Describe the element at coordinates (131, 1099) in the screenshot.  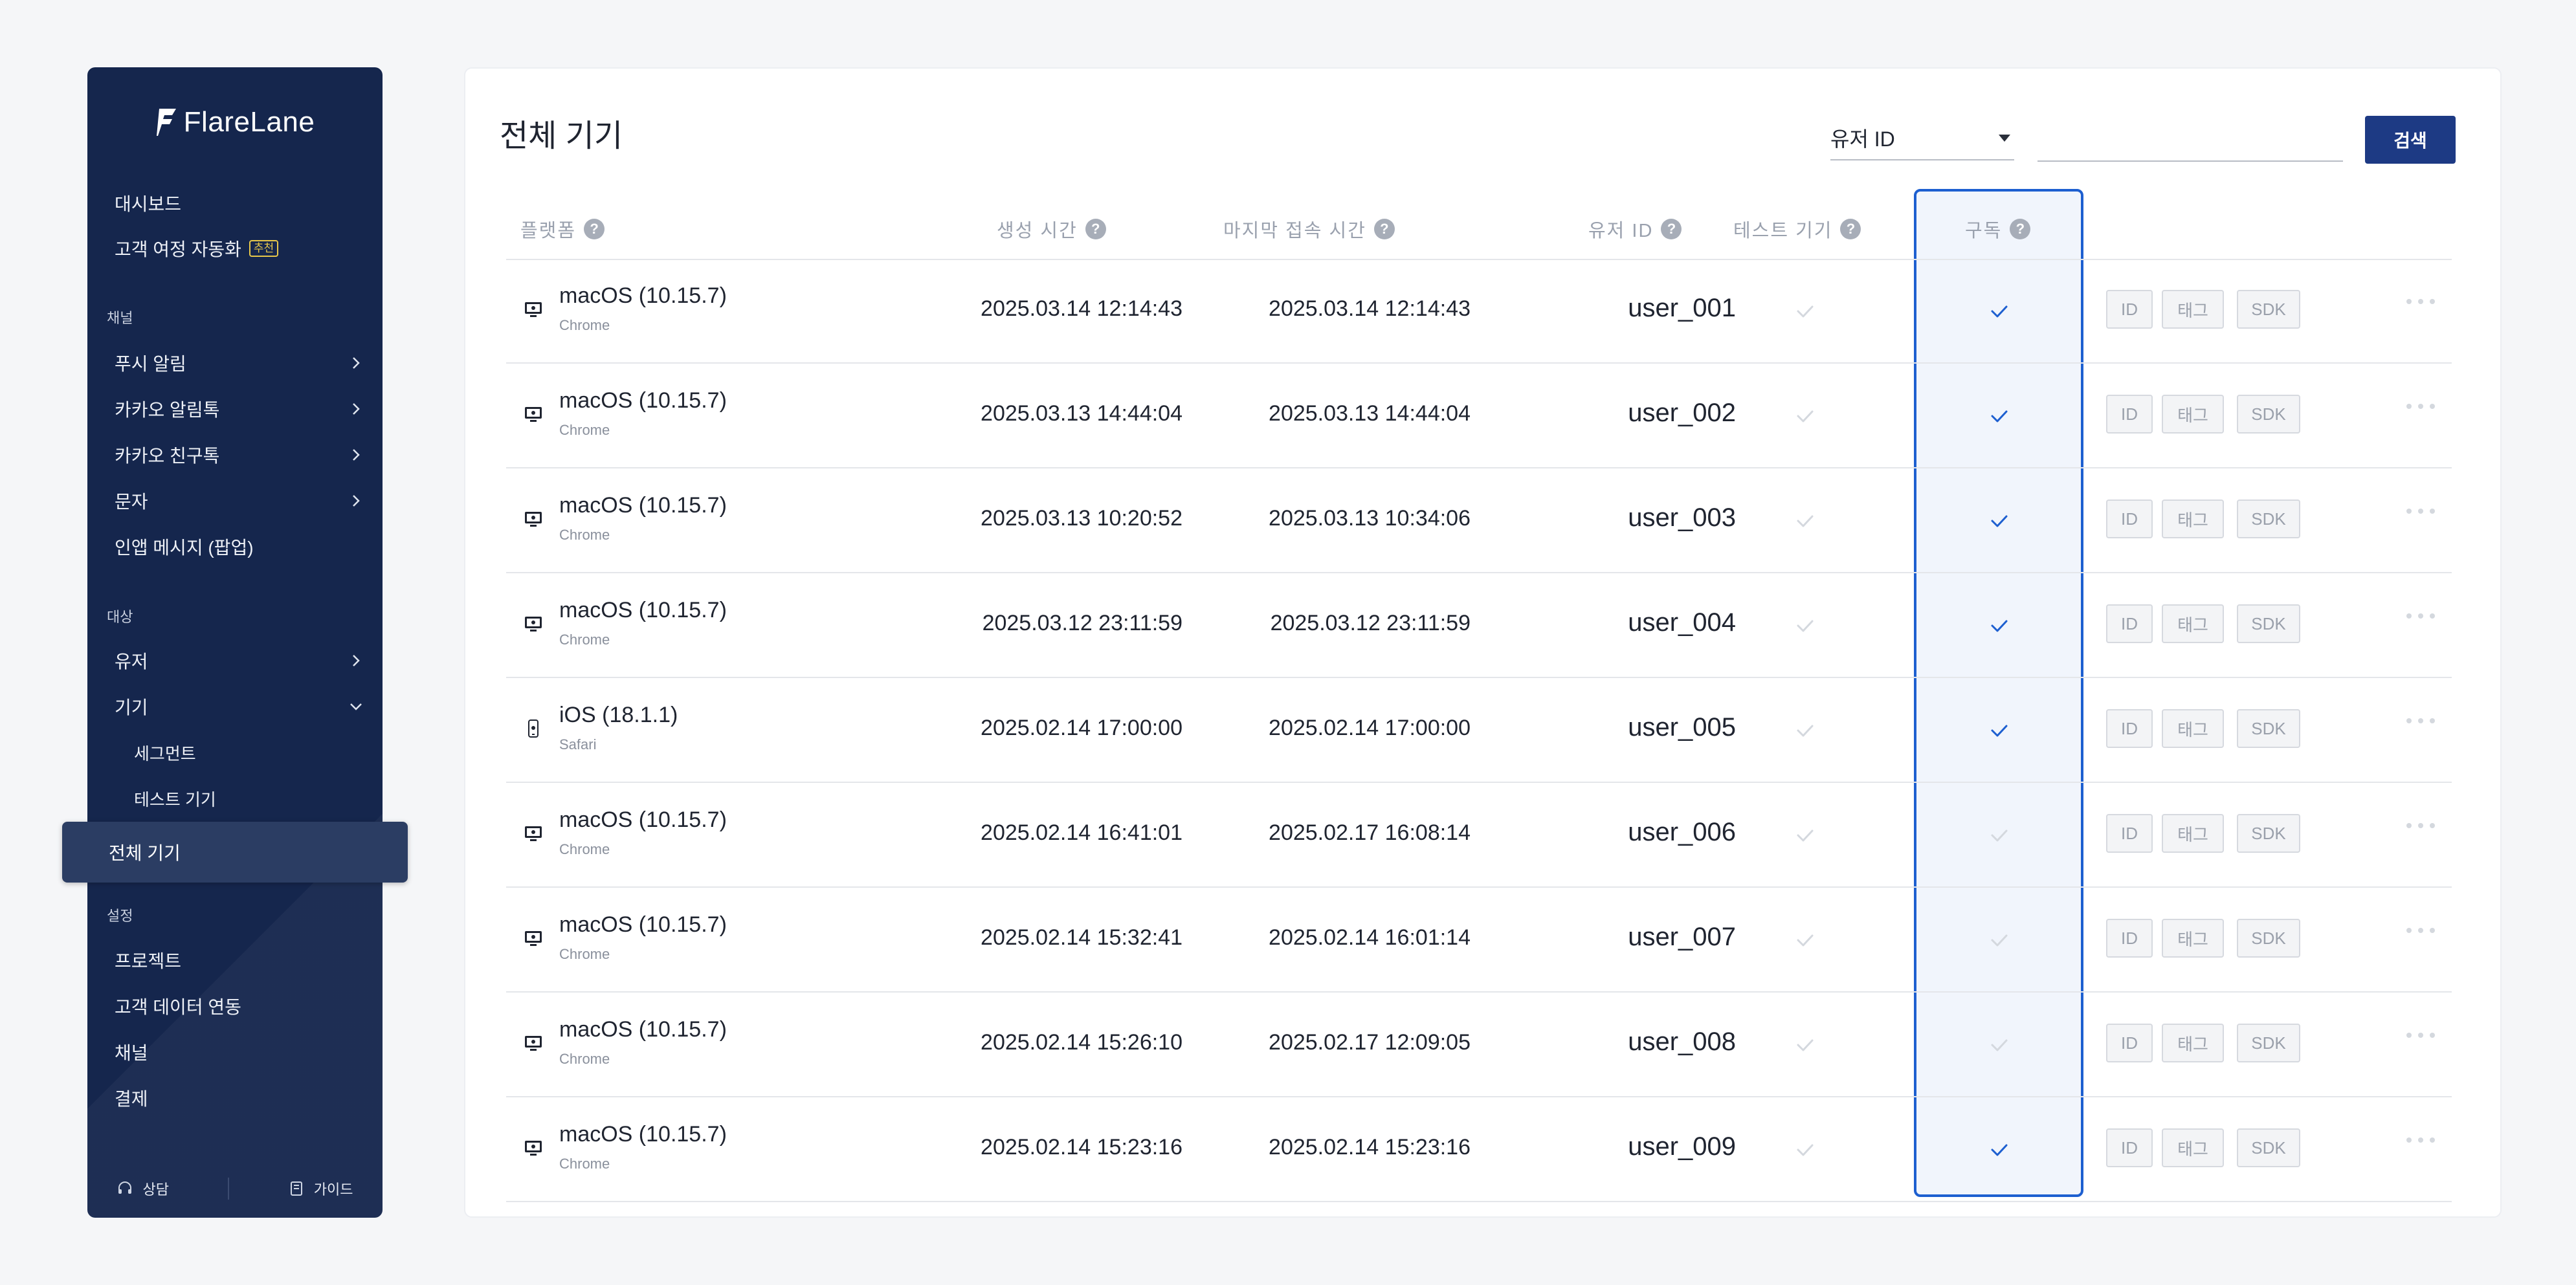
I see `sidebar-item-label: 결제` at that location.